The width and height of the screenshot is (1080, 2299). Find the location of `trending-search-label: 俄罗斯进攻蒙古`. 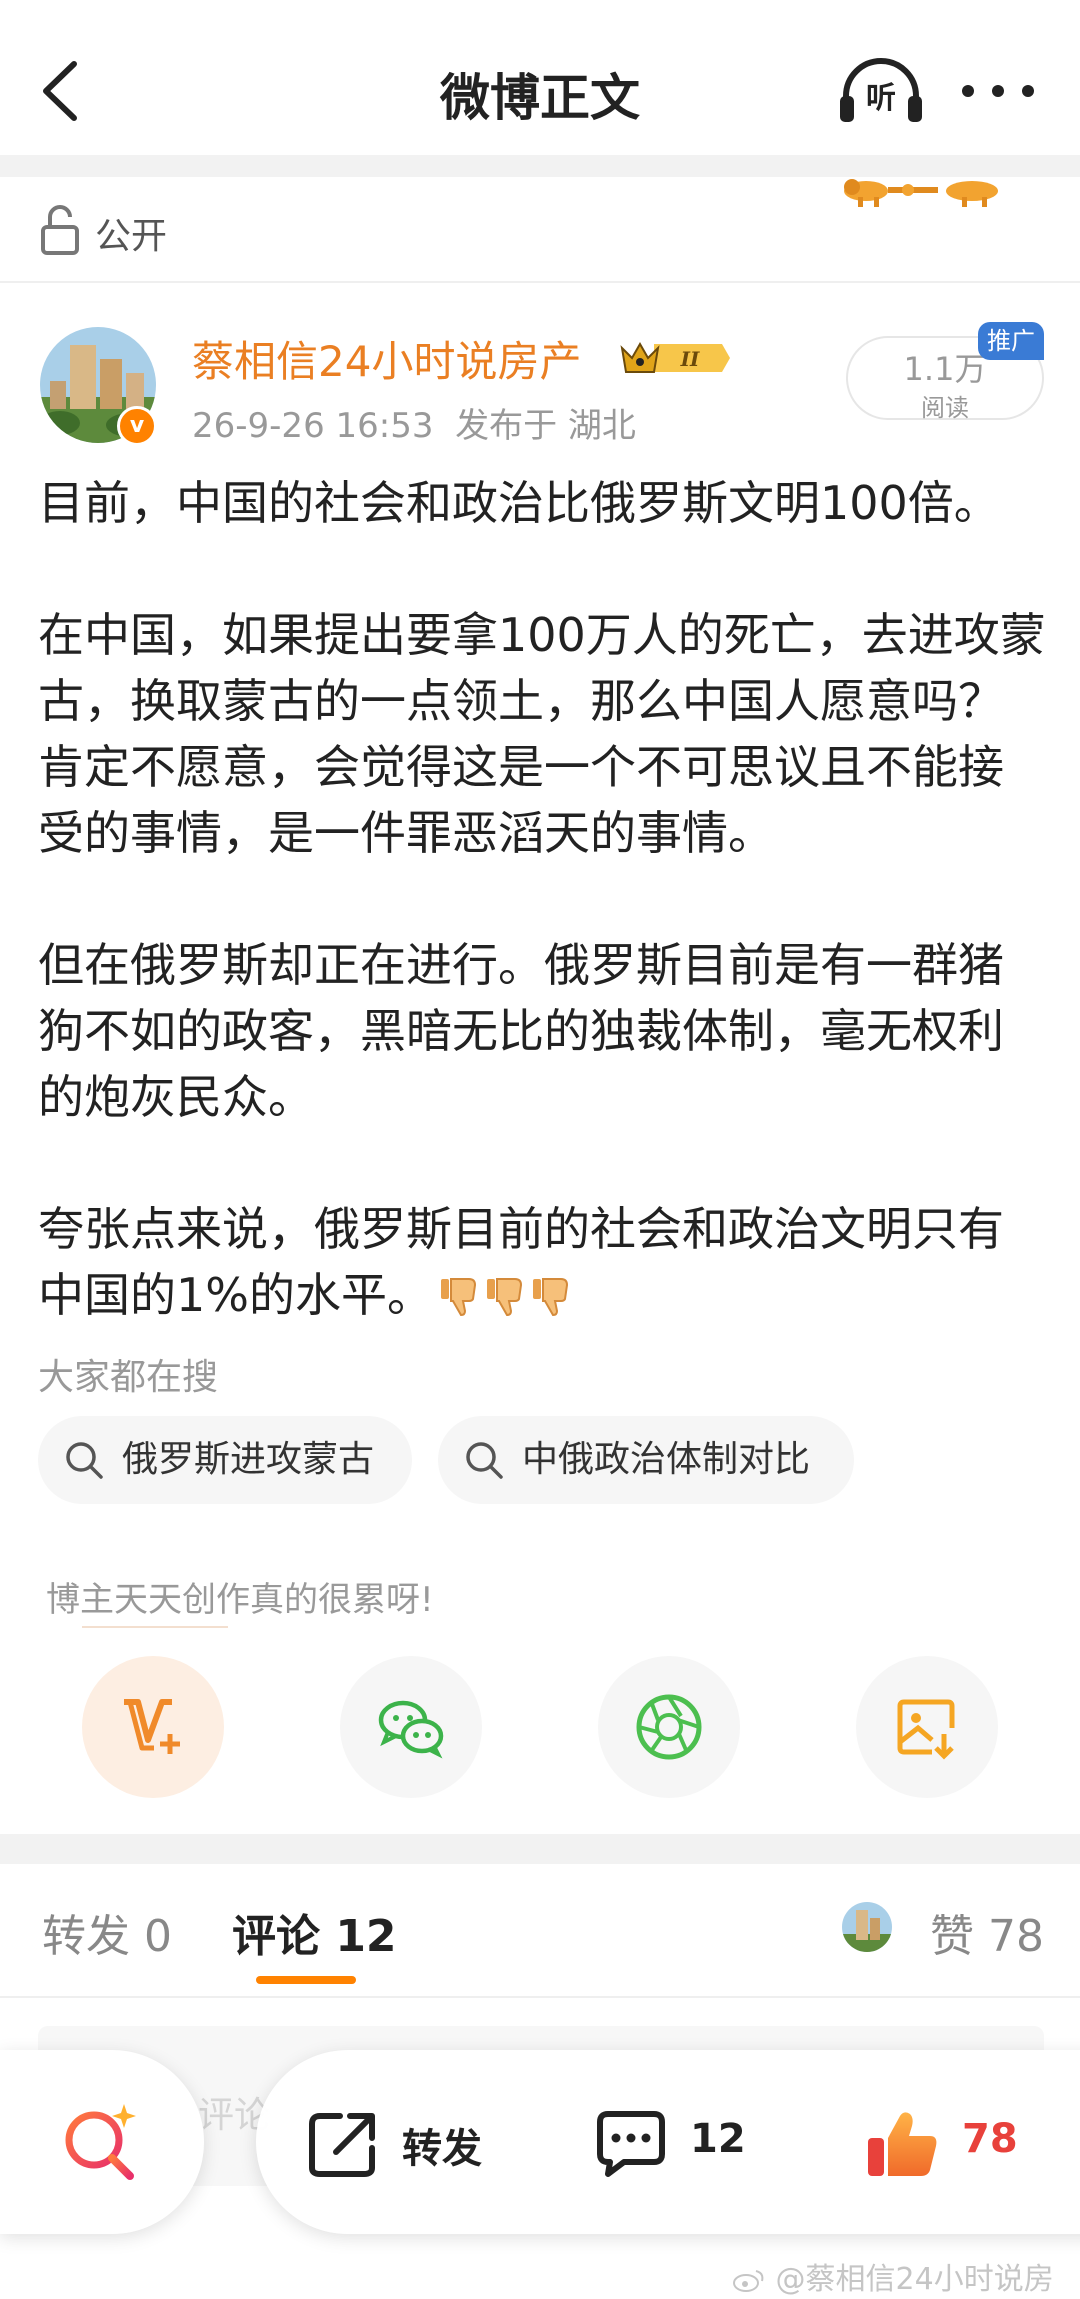

trending-search-label: 俄罗斯进攻蒙古 is located at coordinates (248, 1459).